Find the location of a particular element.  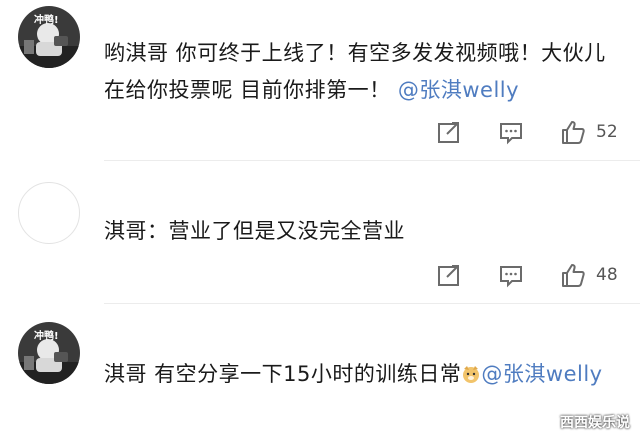

comment-text: 淇哥 有空分享一下15小时的训练日常 @张淇welly is located at coordinates (364, 374).